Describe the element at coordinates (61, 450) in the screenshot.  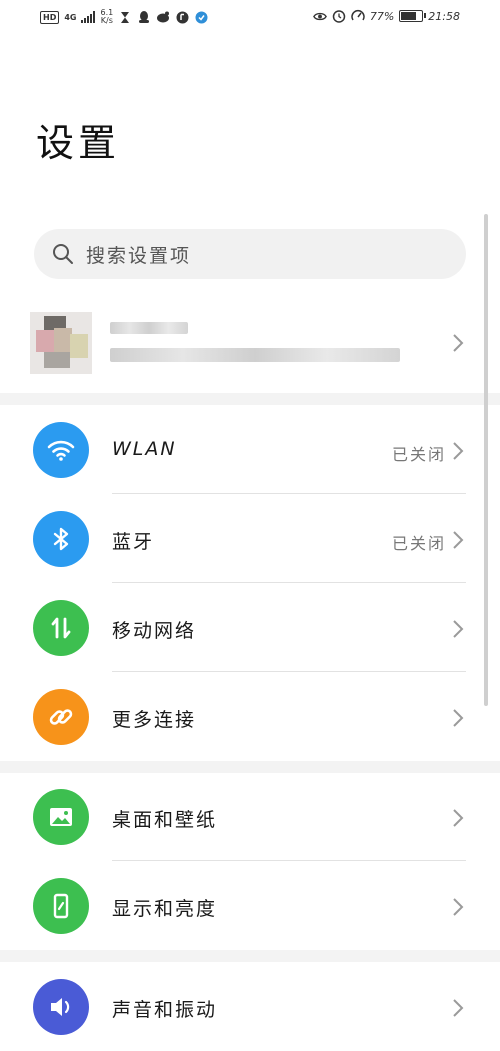
I see `wifi-icon` at that location.